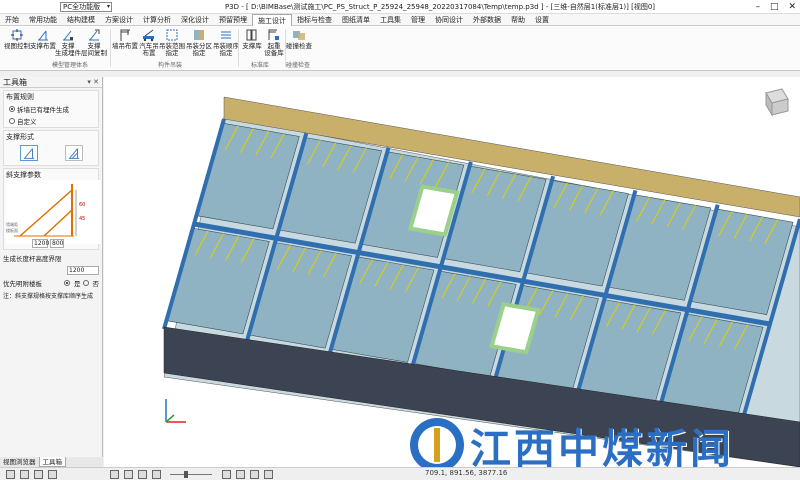  I want to click on double-brace-option, so click(73, 153).